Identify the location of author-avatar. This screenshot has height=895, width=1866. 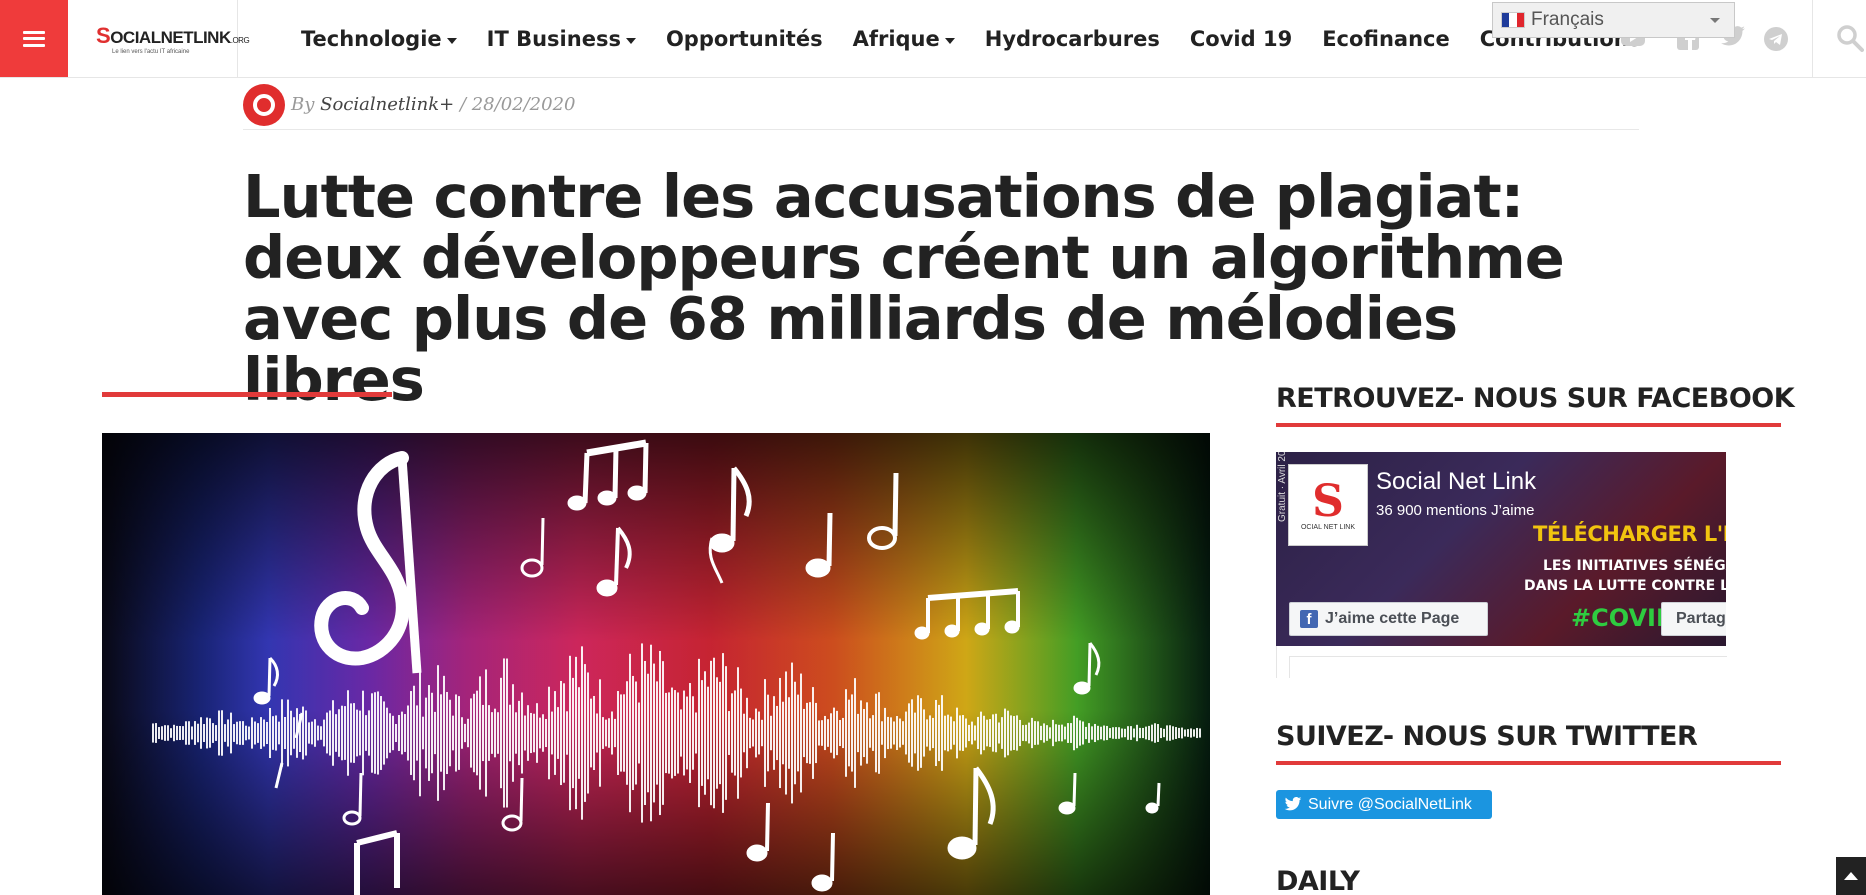
(264, 104).